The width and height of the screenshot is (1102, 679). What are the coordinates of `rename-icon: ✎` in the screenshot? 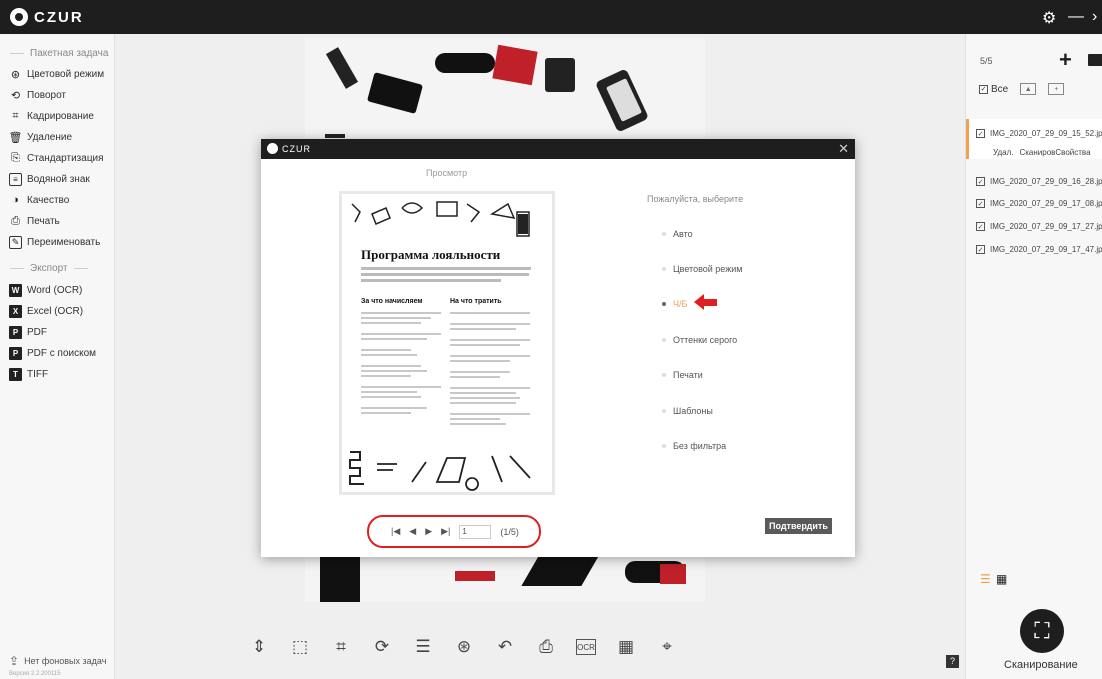 It's located at (15, 242).